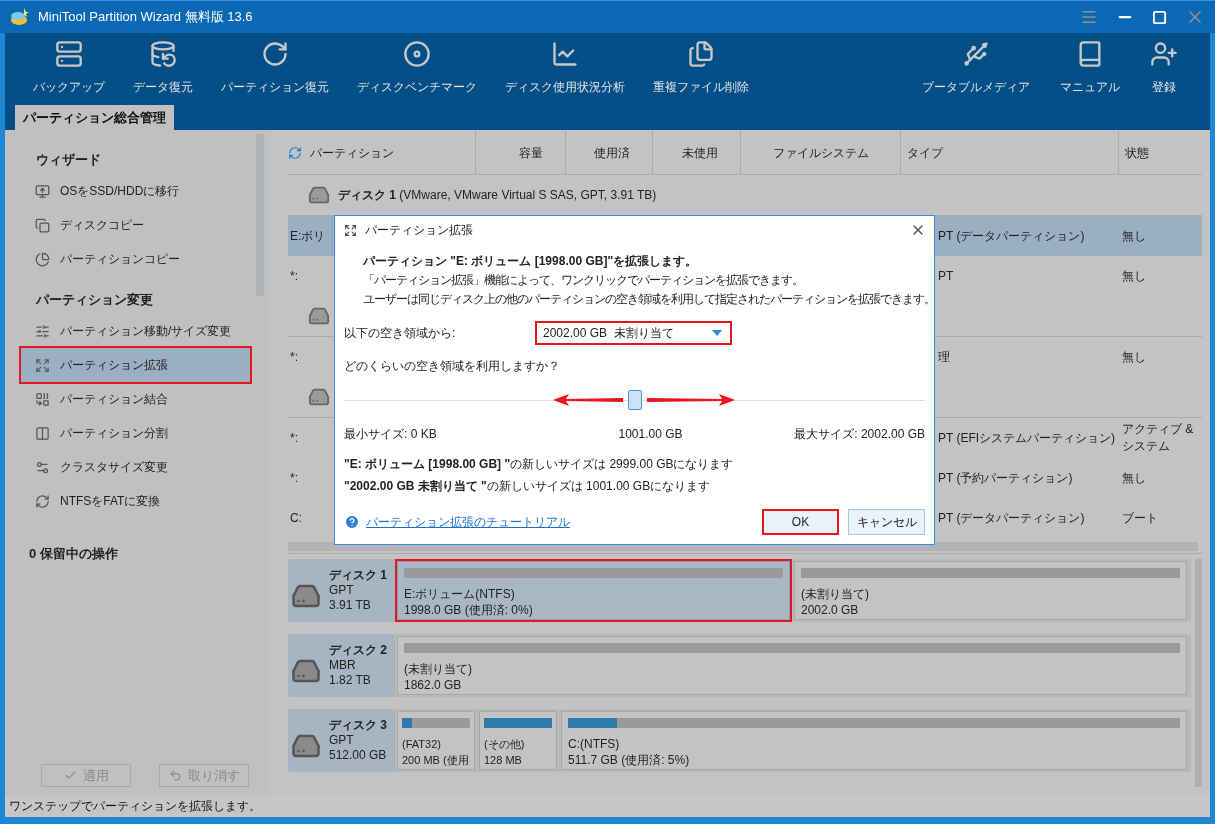 This screenshot has width=1215, height=824. I want to click on partition-block: (未割り当て) 2002.0 GB, so click(990, 590).